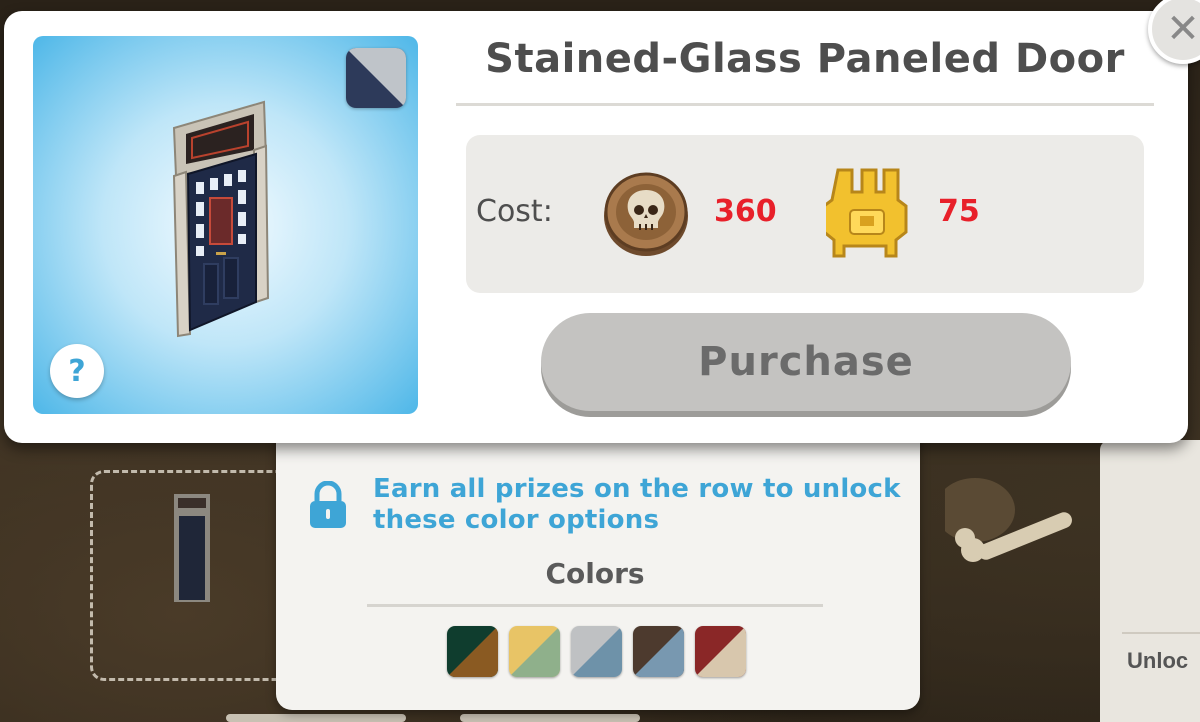  I want to click on trophy-cost-value: 75, so click(959, 211).